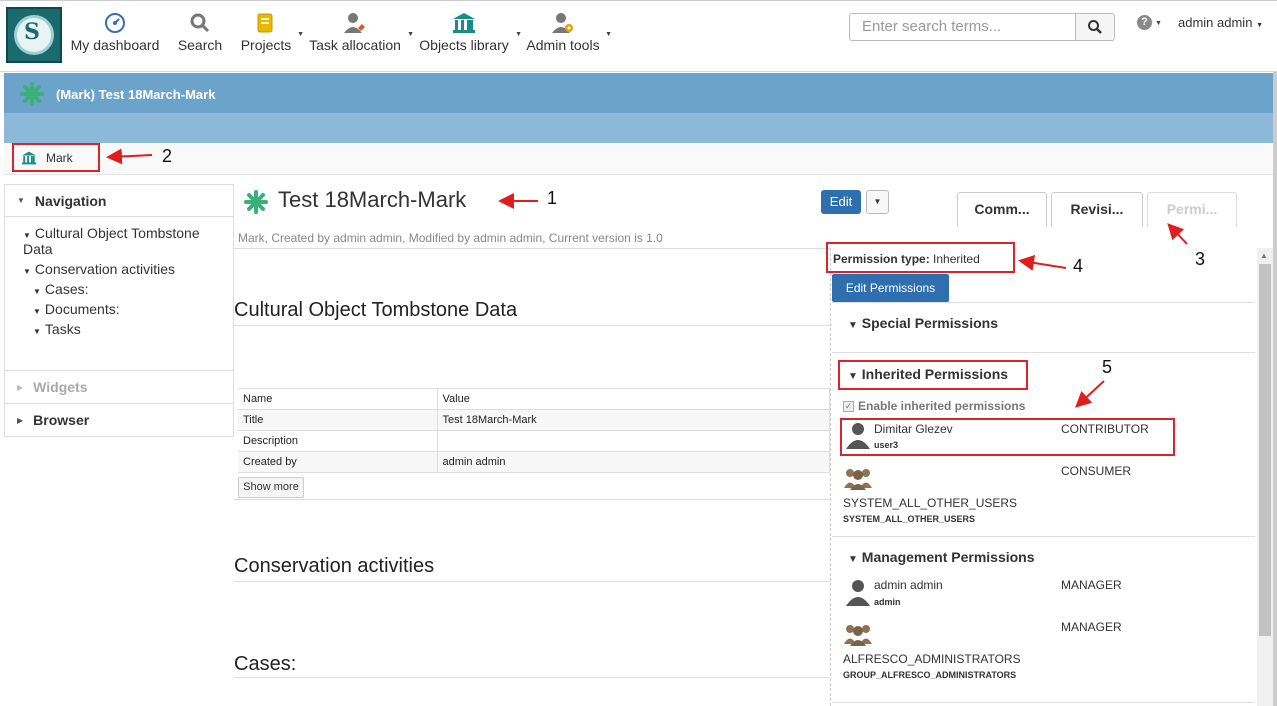  I want to click on tree-item-tasks: ▼ Tasks, so click(121, 329).